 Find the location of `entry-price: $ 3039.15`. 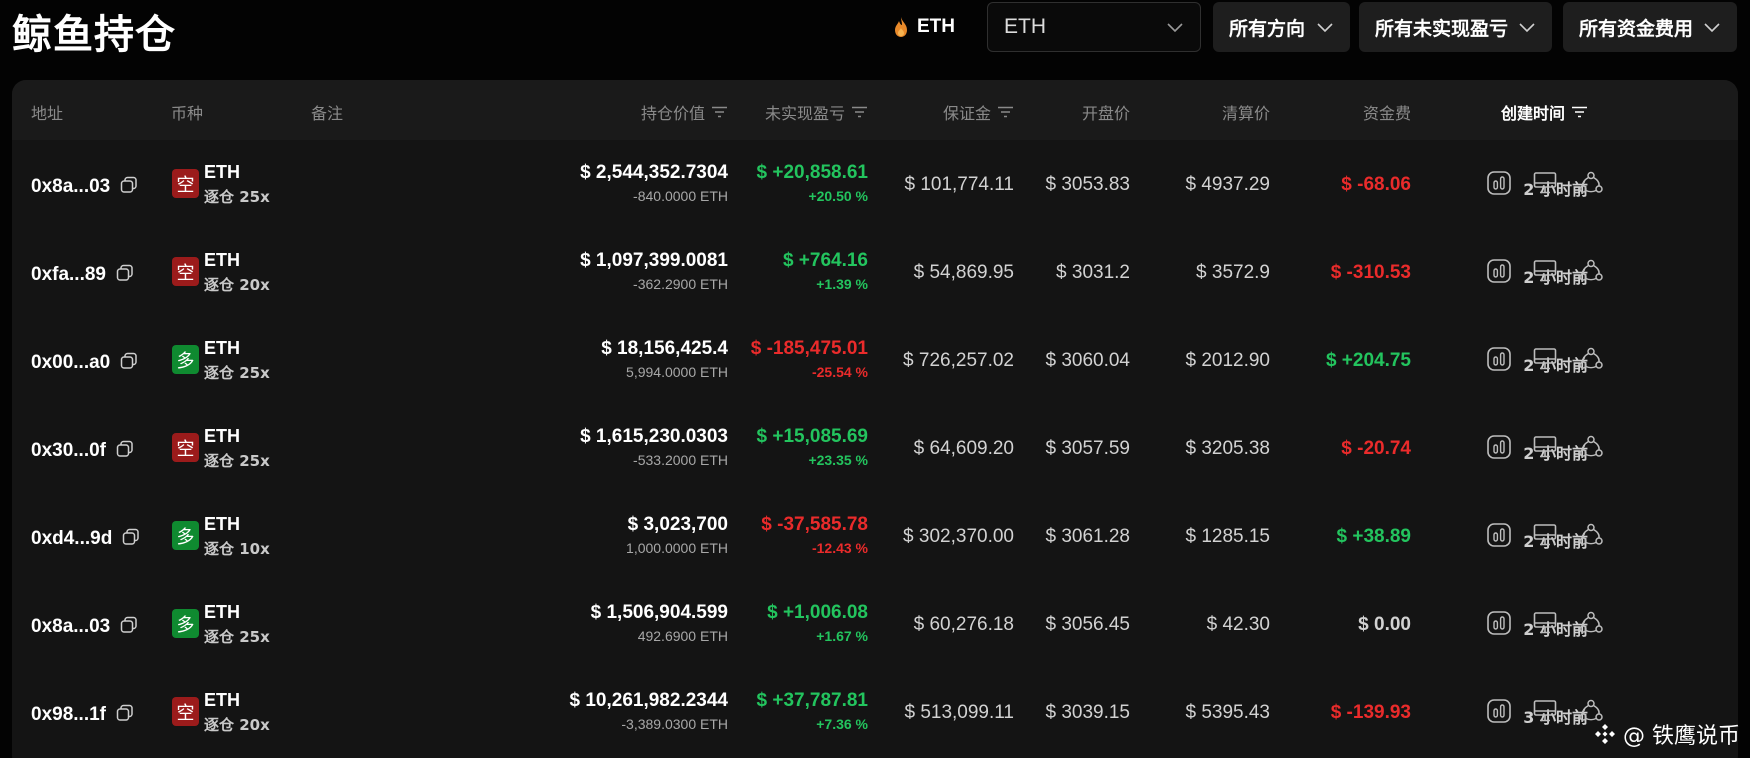

entry-price: $ 3039.15 is located at coordinates (1087, 712).